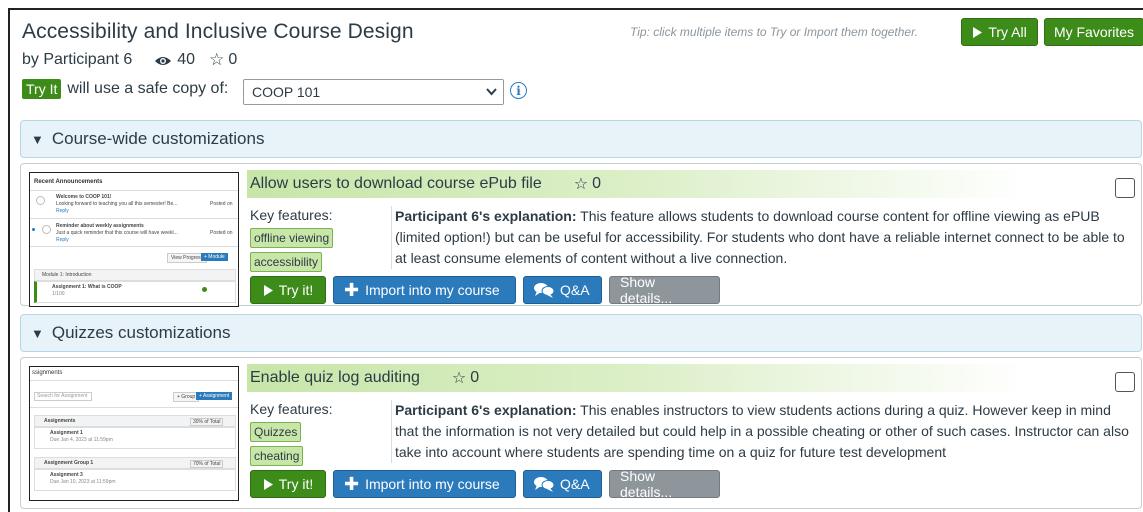  What do you see at coordinates (87, 287) in the screenshot?
I see `thumb-text: Assignment 1: What is COOP` at bounding box center [87, 287].